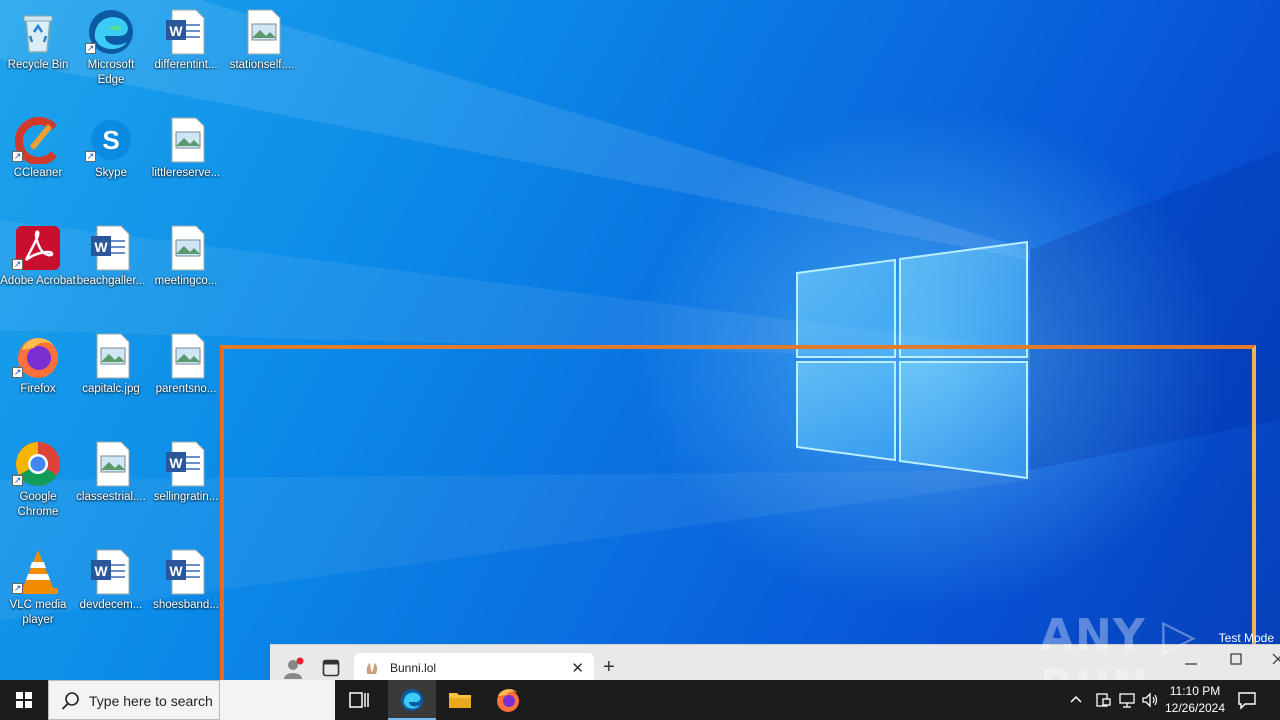 The height and width of the screenshot is (720, 1280). I want to click on desktop-icon-firefox: ↗ Firefox, so click(38, 364).